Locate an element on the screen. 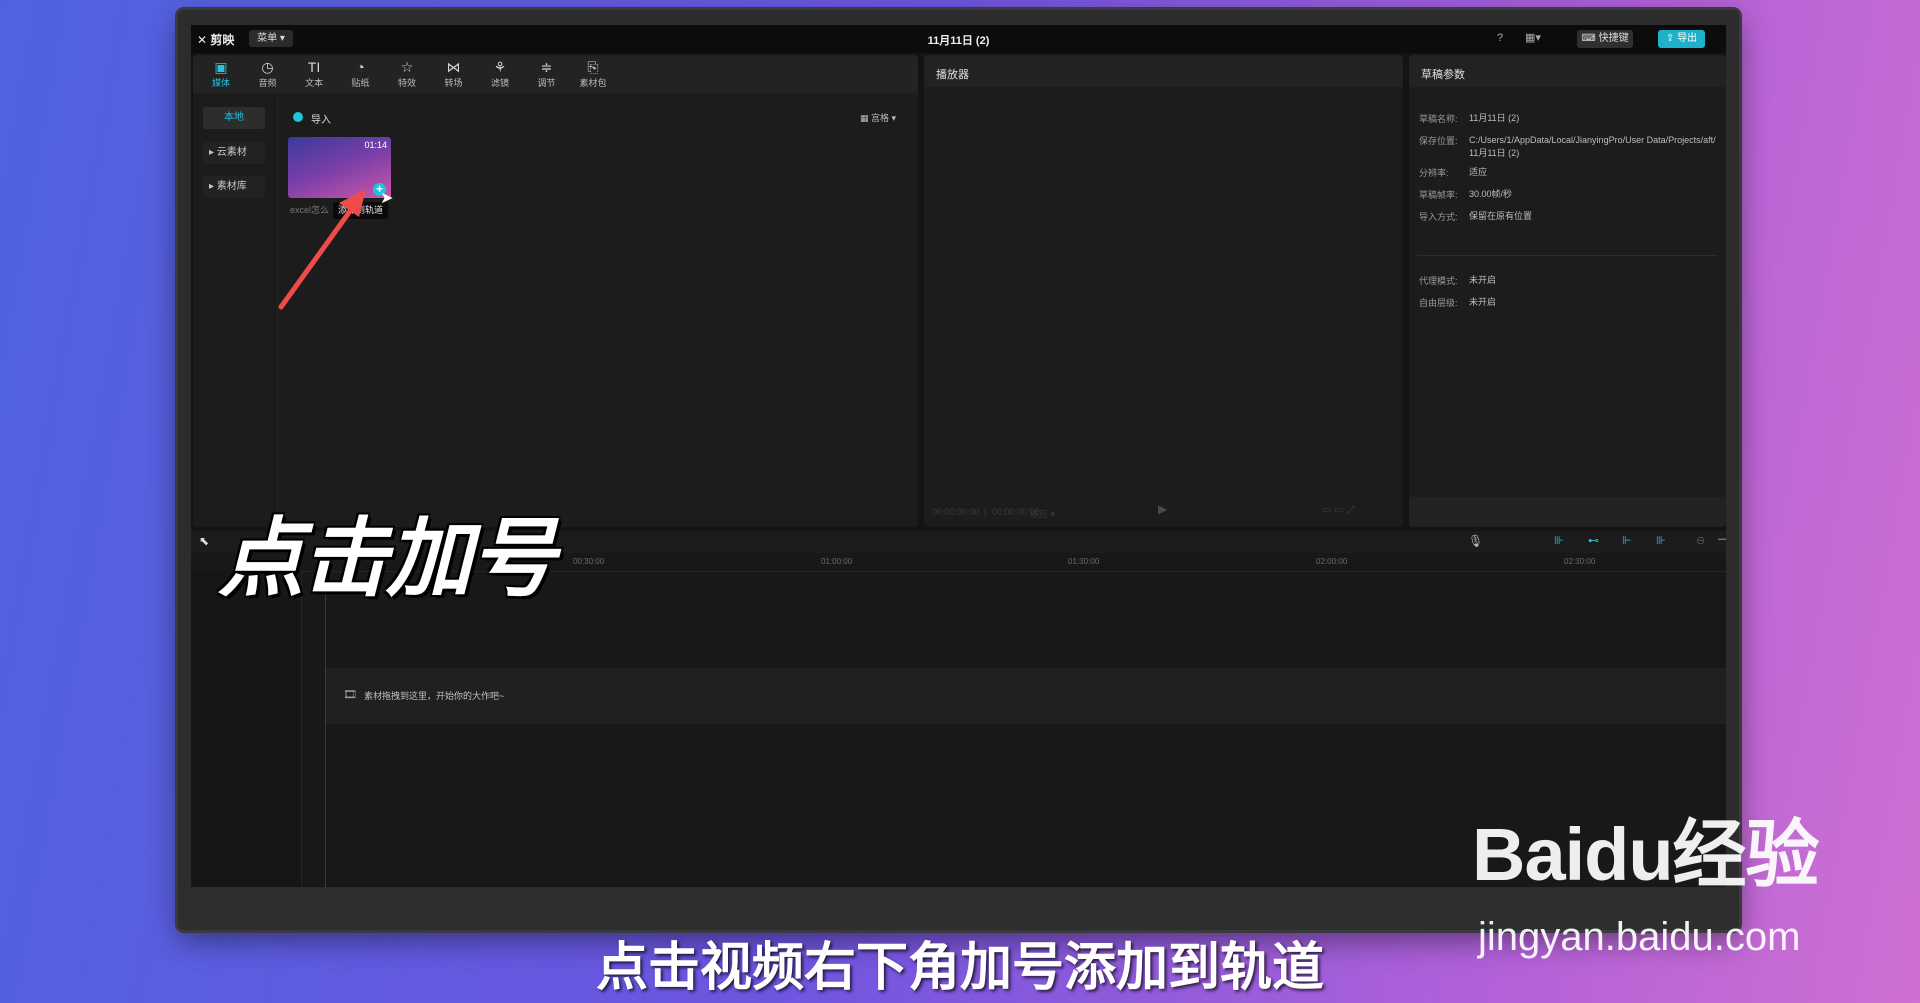 The image size is (1920, 1003). view-label: 宫格 is located at coordinates (880, 118).